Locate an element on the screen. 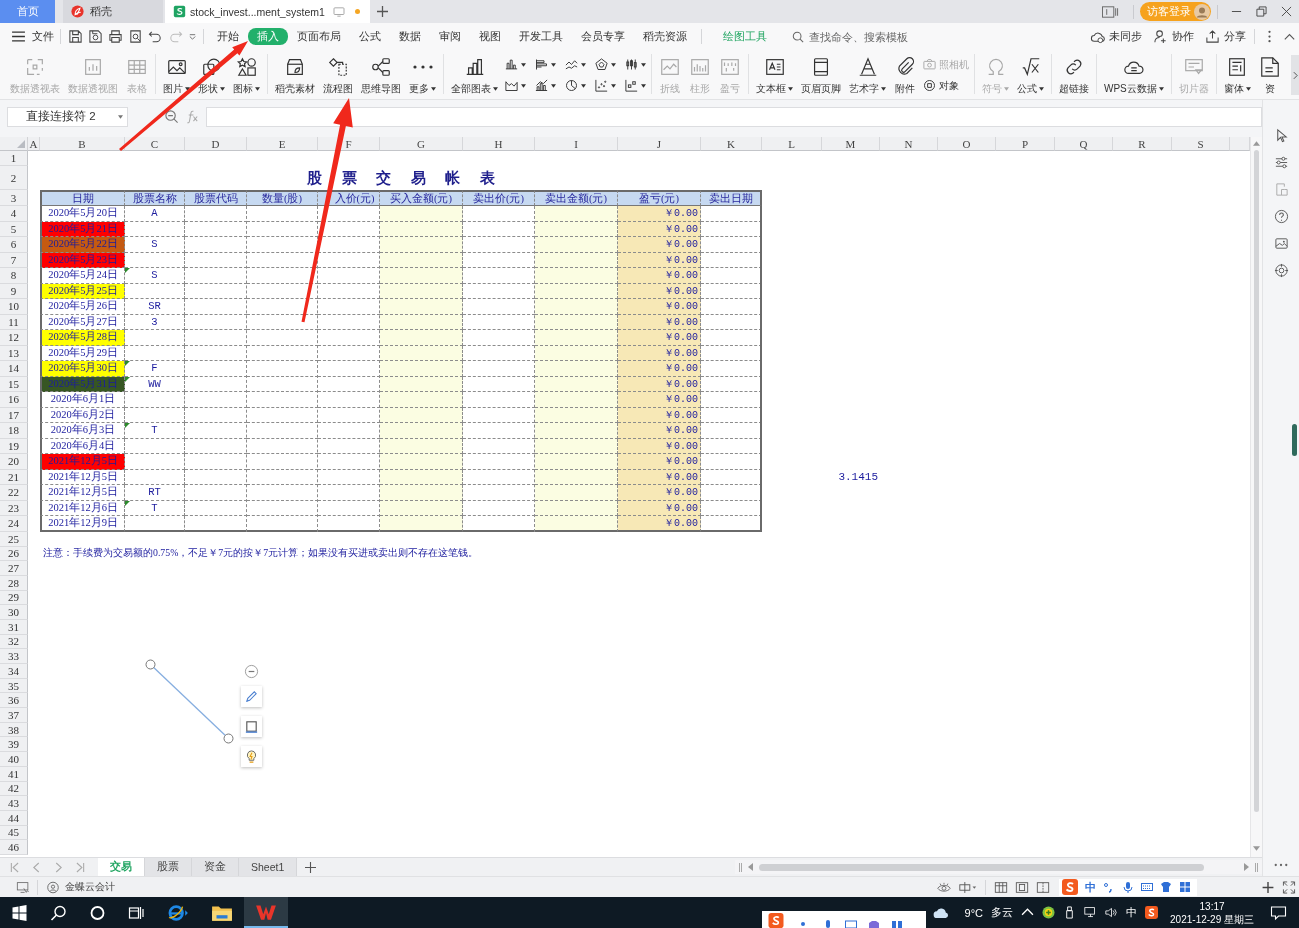 This screenshot has height=928, width=1299. row-header: 33 is located at coordinates (14, 656).